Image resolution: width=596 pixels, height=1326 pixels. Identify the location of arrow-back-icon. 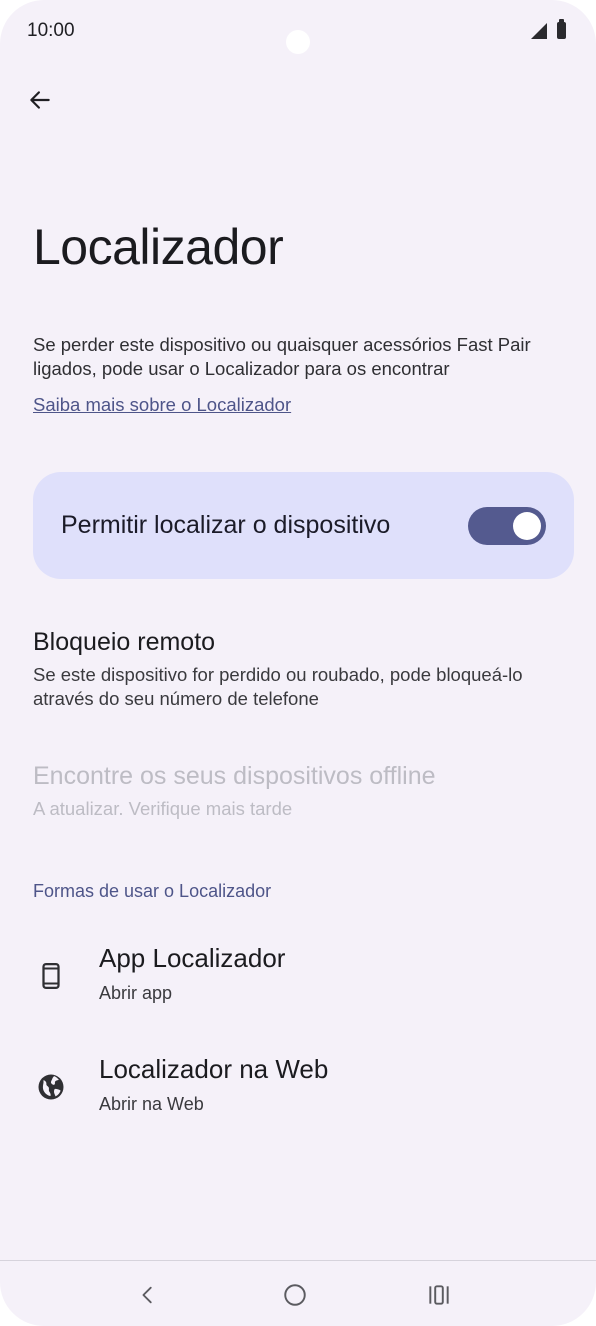
(40, 100).